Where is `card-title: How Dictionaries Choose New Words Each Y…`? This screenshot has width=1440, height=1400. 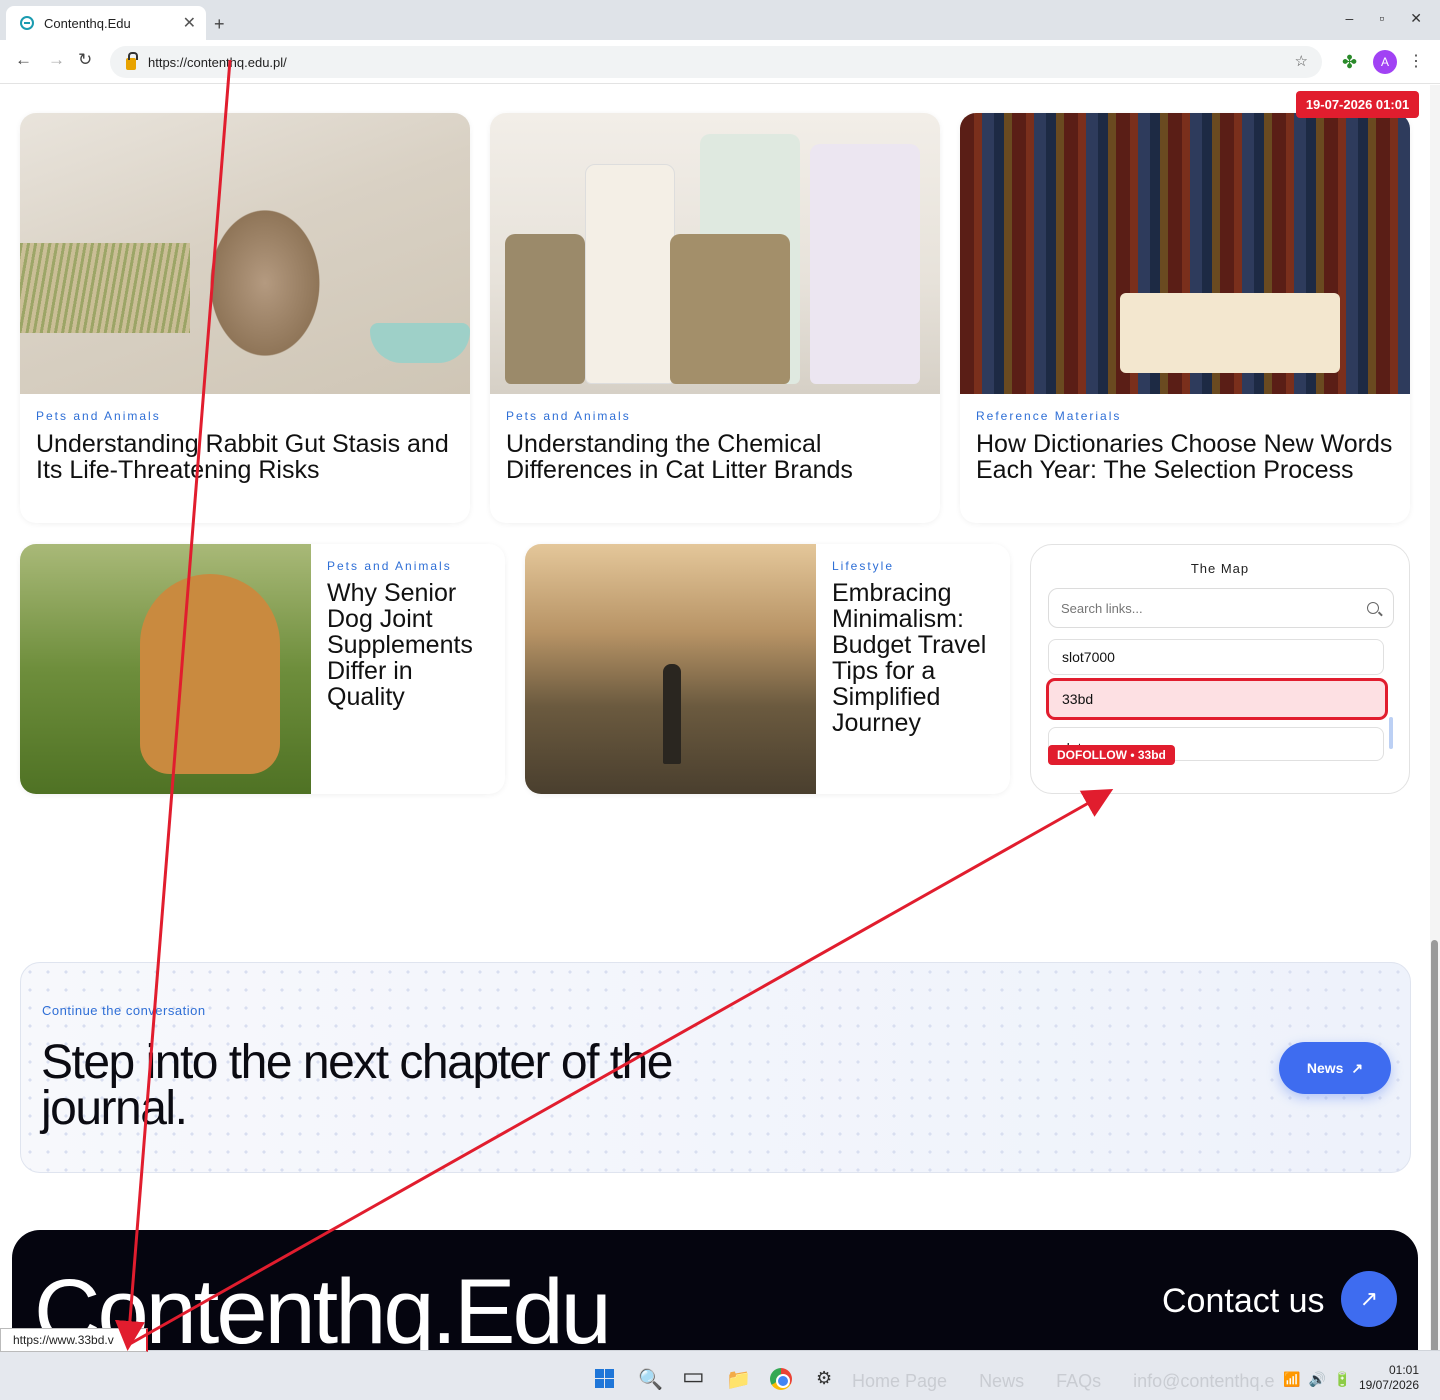
card-title: How Dictionaries Choose New Words Each Y… is located at coordinates (1186, 457).